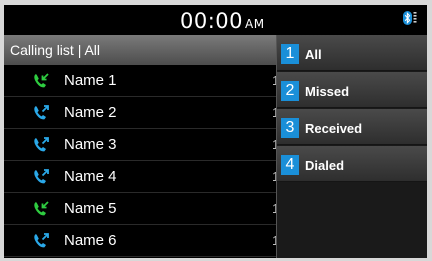  I want to click on contact-name: Name 3, so click(90, 144).